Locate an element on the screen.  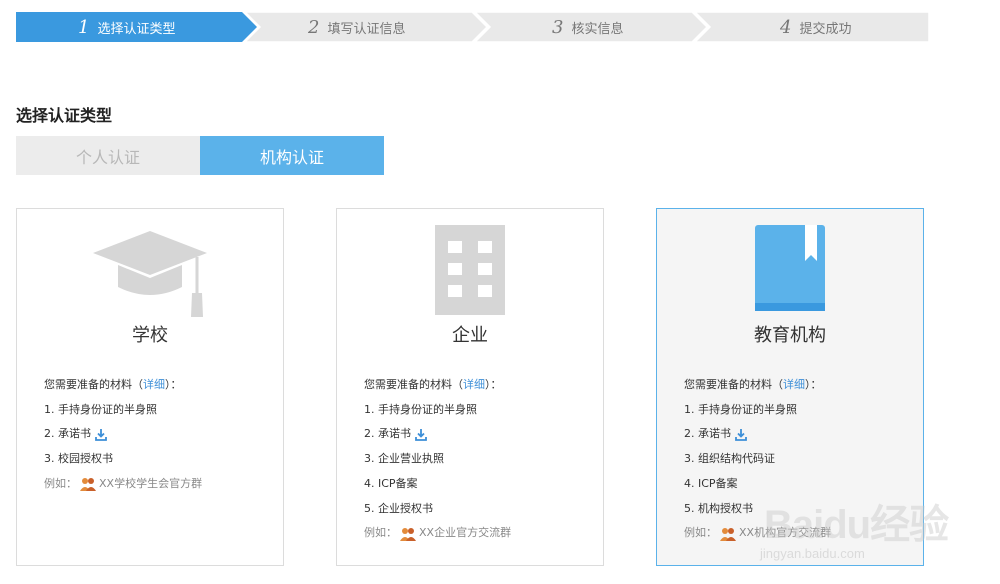
progress-steps: 1 选择认证类型 2 填写认证信息 3 核实信息 4 提交成功 is located at coordinates (472, 27).